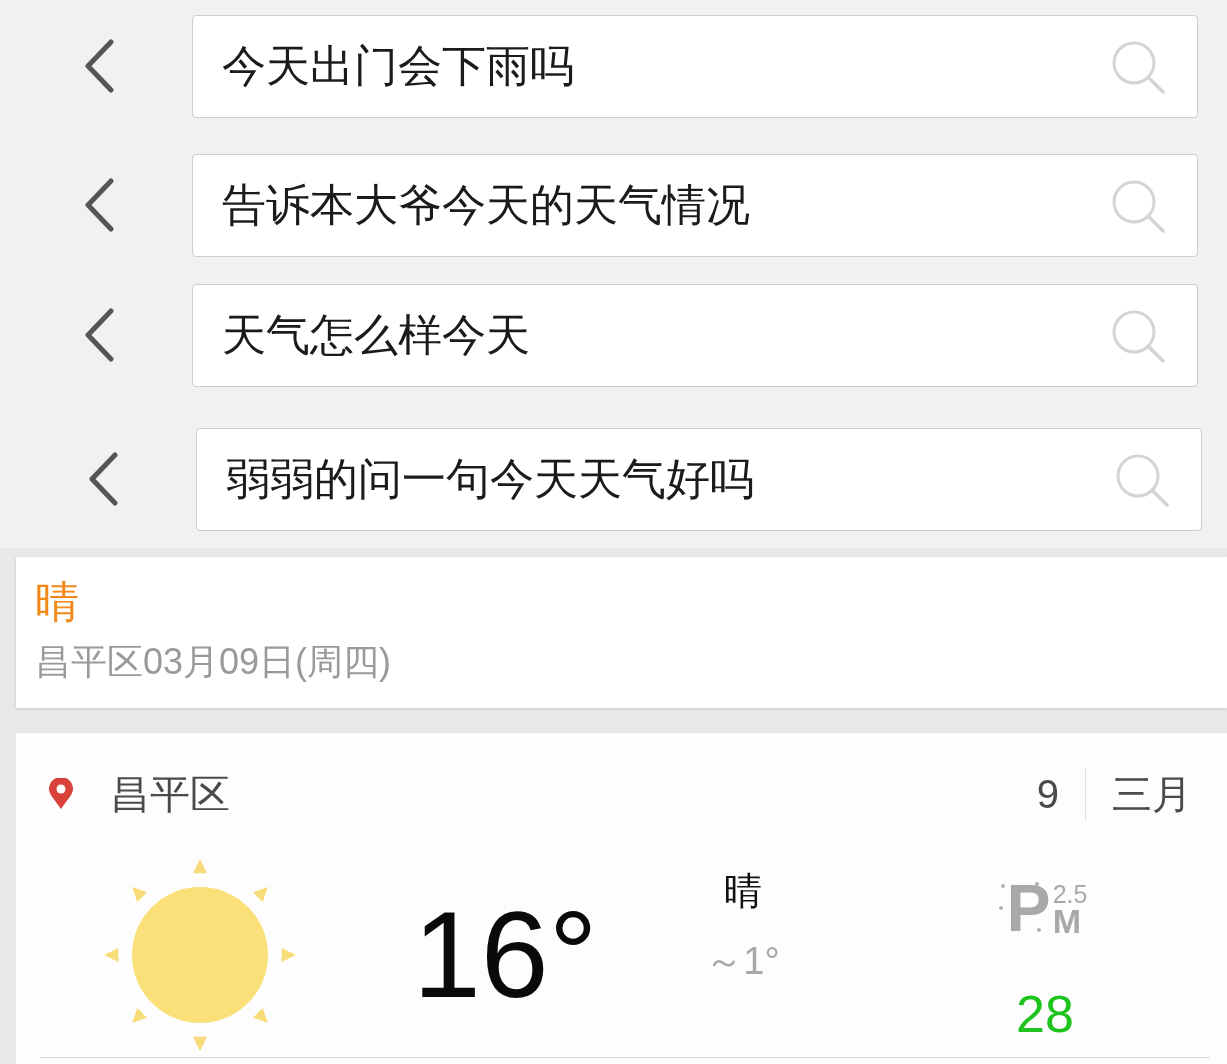 The image size is (1227, 1064). I want to click on day-number: 9, so click(1047, 794).